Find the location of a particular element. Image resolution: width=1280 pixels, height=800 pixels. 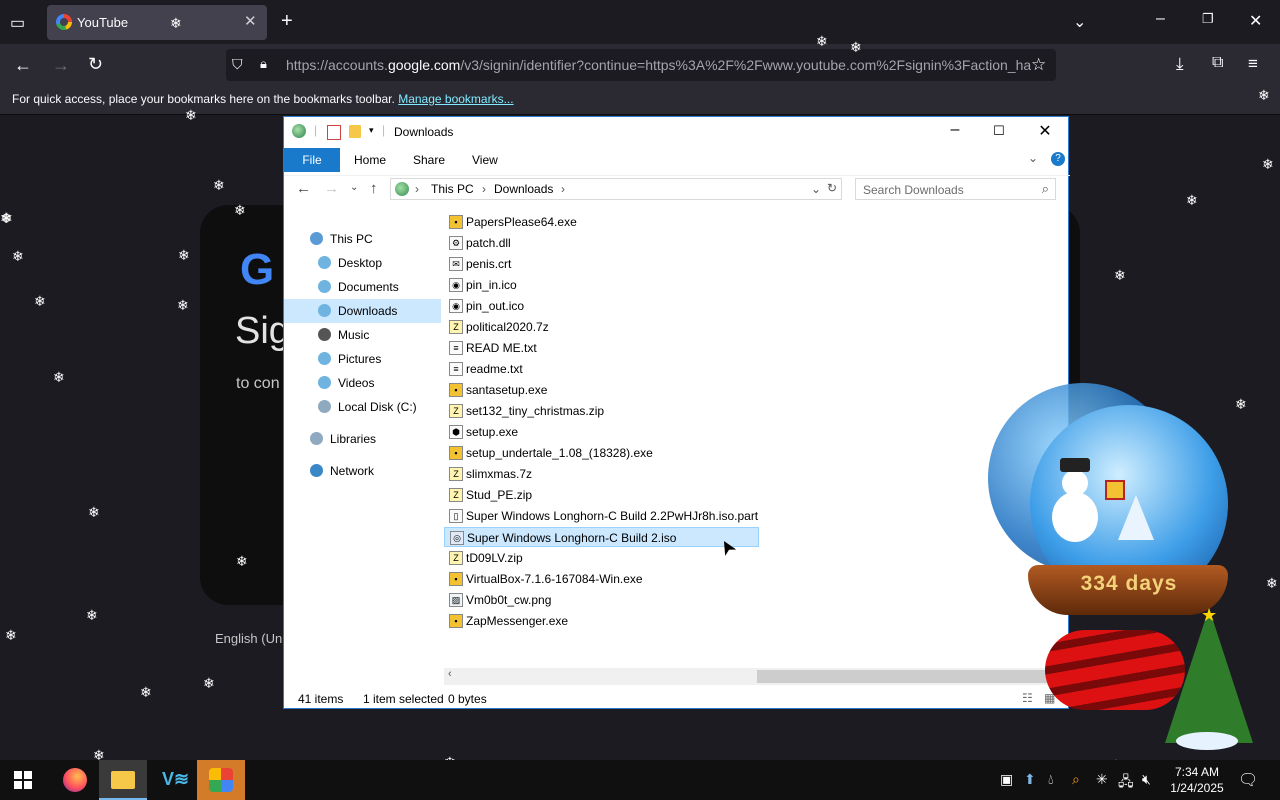

sidebar-item-downloads: Downloads is located at coordinates (362, 311).